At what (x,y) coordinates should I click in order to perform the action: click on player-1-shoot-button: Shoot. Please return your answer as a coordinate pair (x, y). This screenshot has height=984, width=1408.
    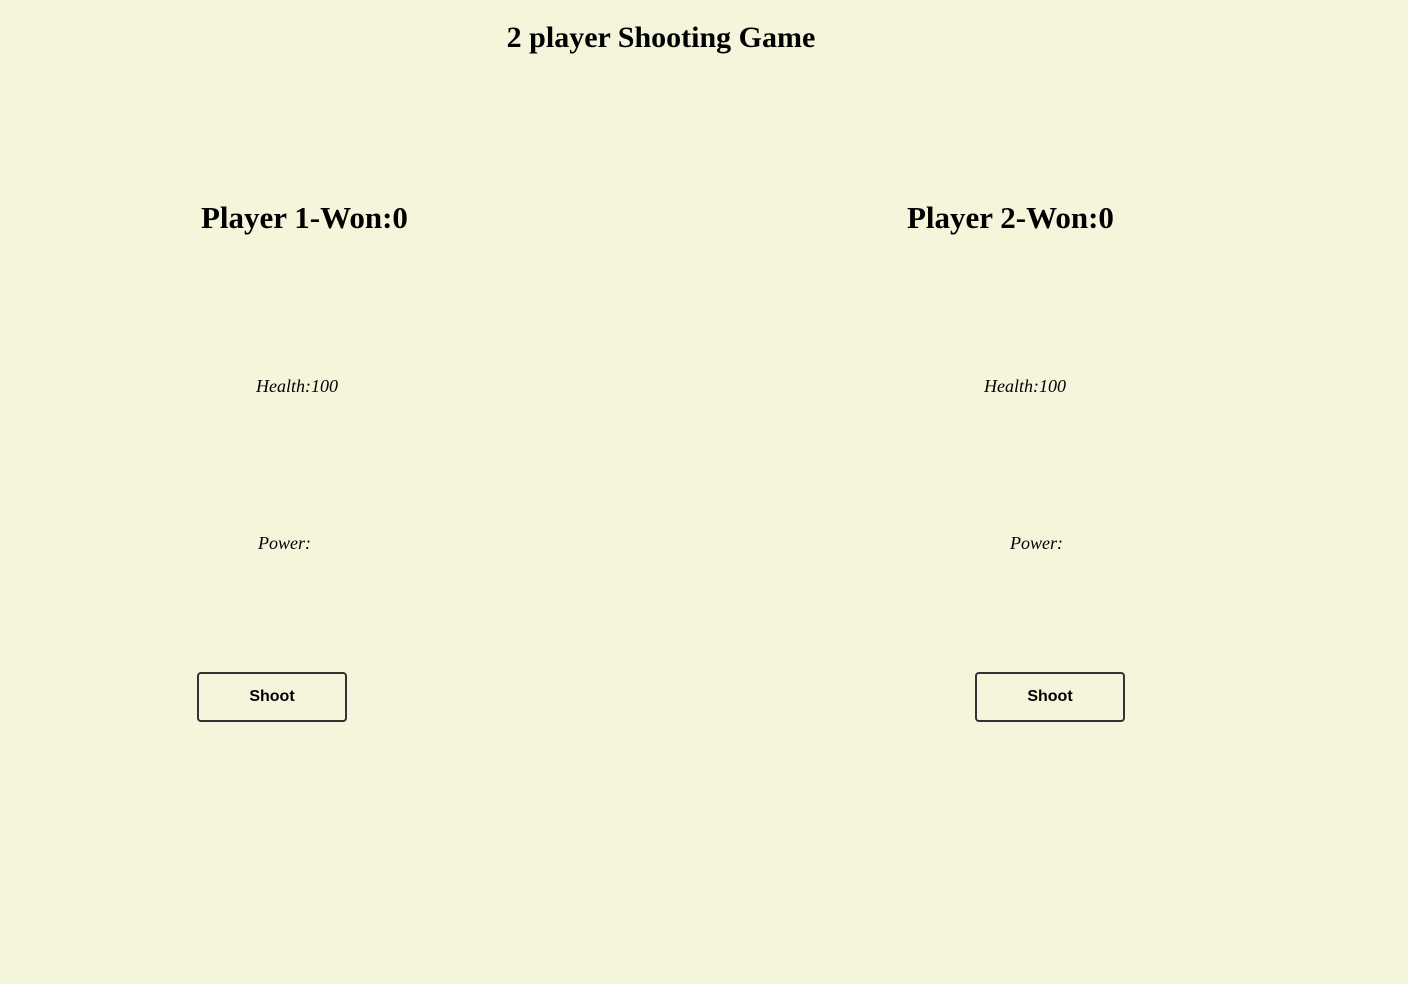
    Looking at the image, I should click on (272, 697).